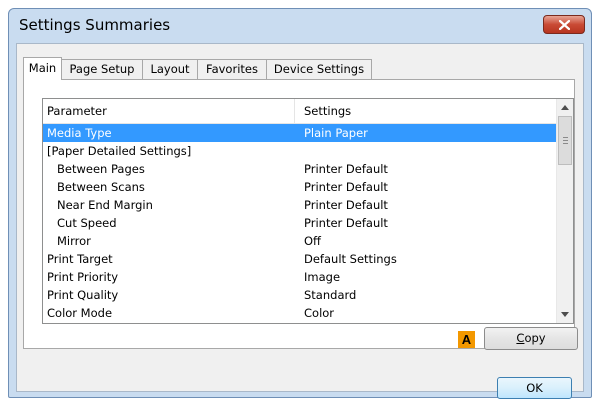 Image resolution: width=600 pixels, height=403 pixels. What do you see at coordinates (312, 241) in the screenshot?
I see `row-setting: Off` at bounding box center [312, 241].